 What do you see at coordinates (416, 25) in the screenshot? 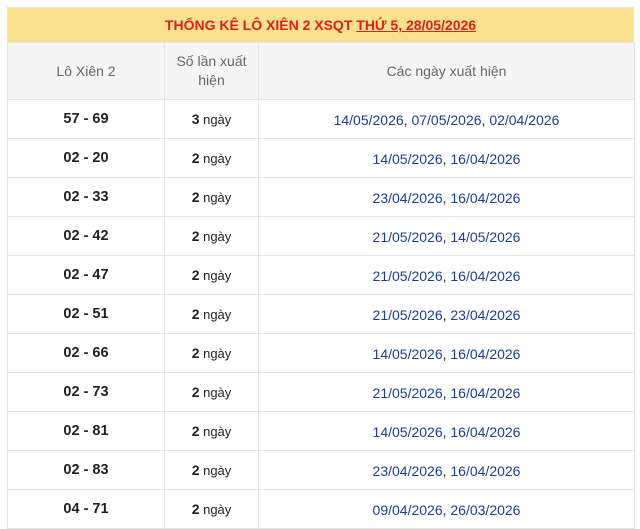
I see `stats-title-date-link: THỨ 5, 28/05/2026` at bounding box center [416, 25].